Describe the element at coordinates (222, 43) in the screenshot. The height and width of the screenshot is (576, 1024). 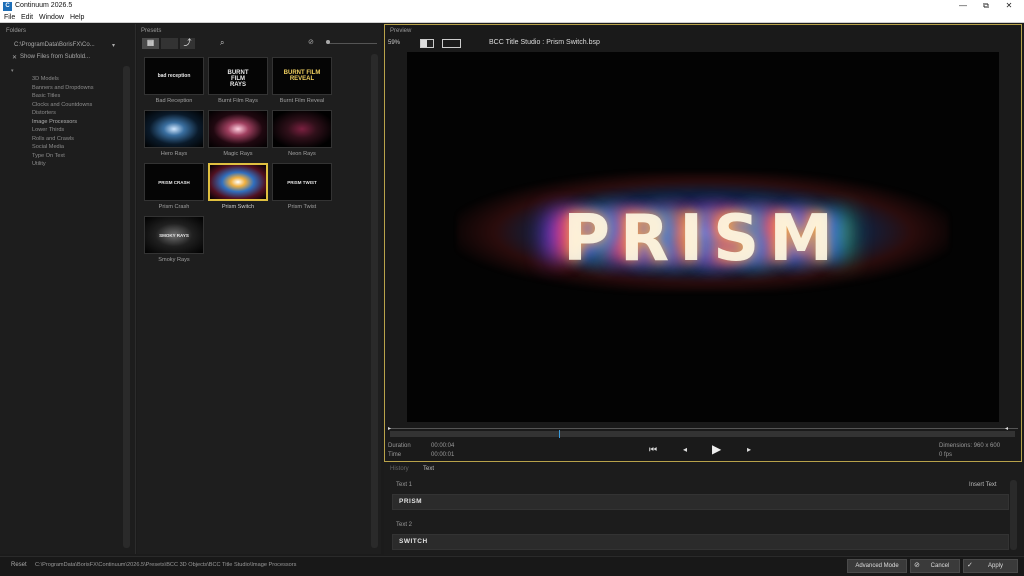
I see `search-icon: ⌕` at that location.